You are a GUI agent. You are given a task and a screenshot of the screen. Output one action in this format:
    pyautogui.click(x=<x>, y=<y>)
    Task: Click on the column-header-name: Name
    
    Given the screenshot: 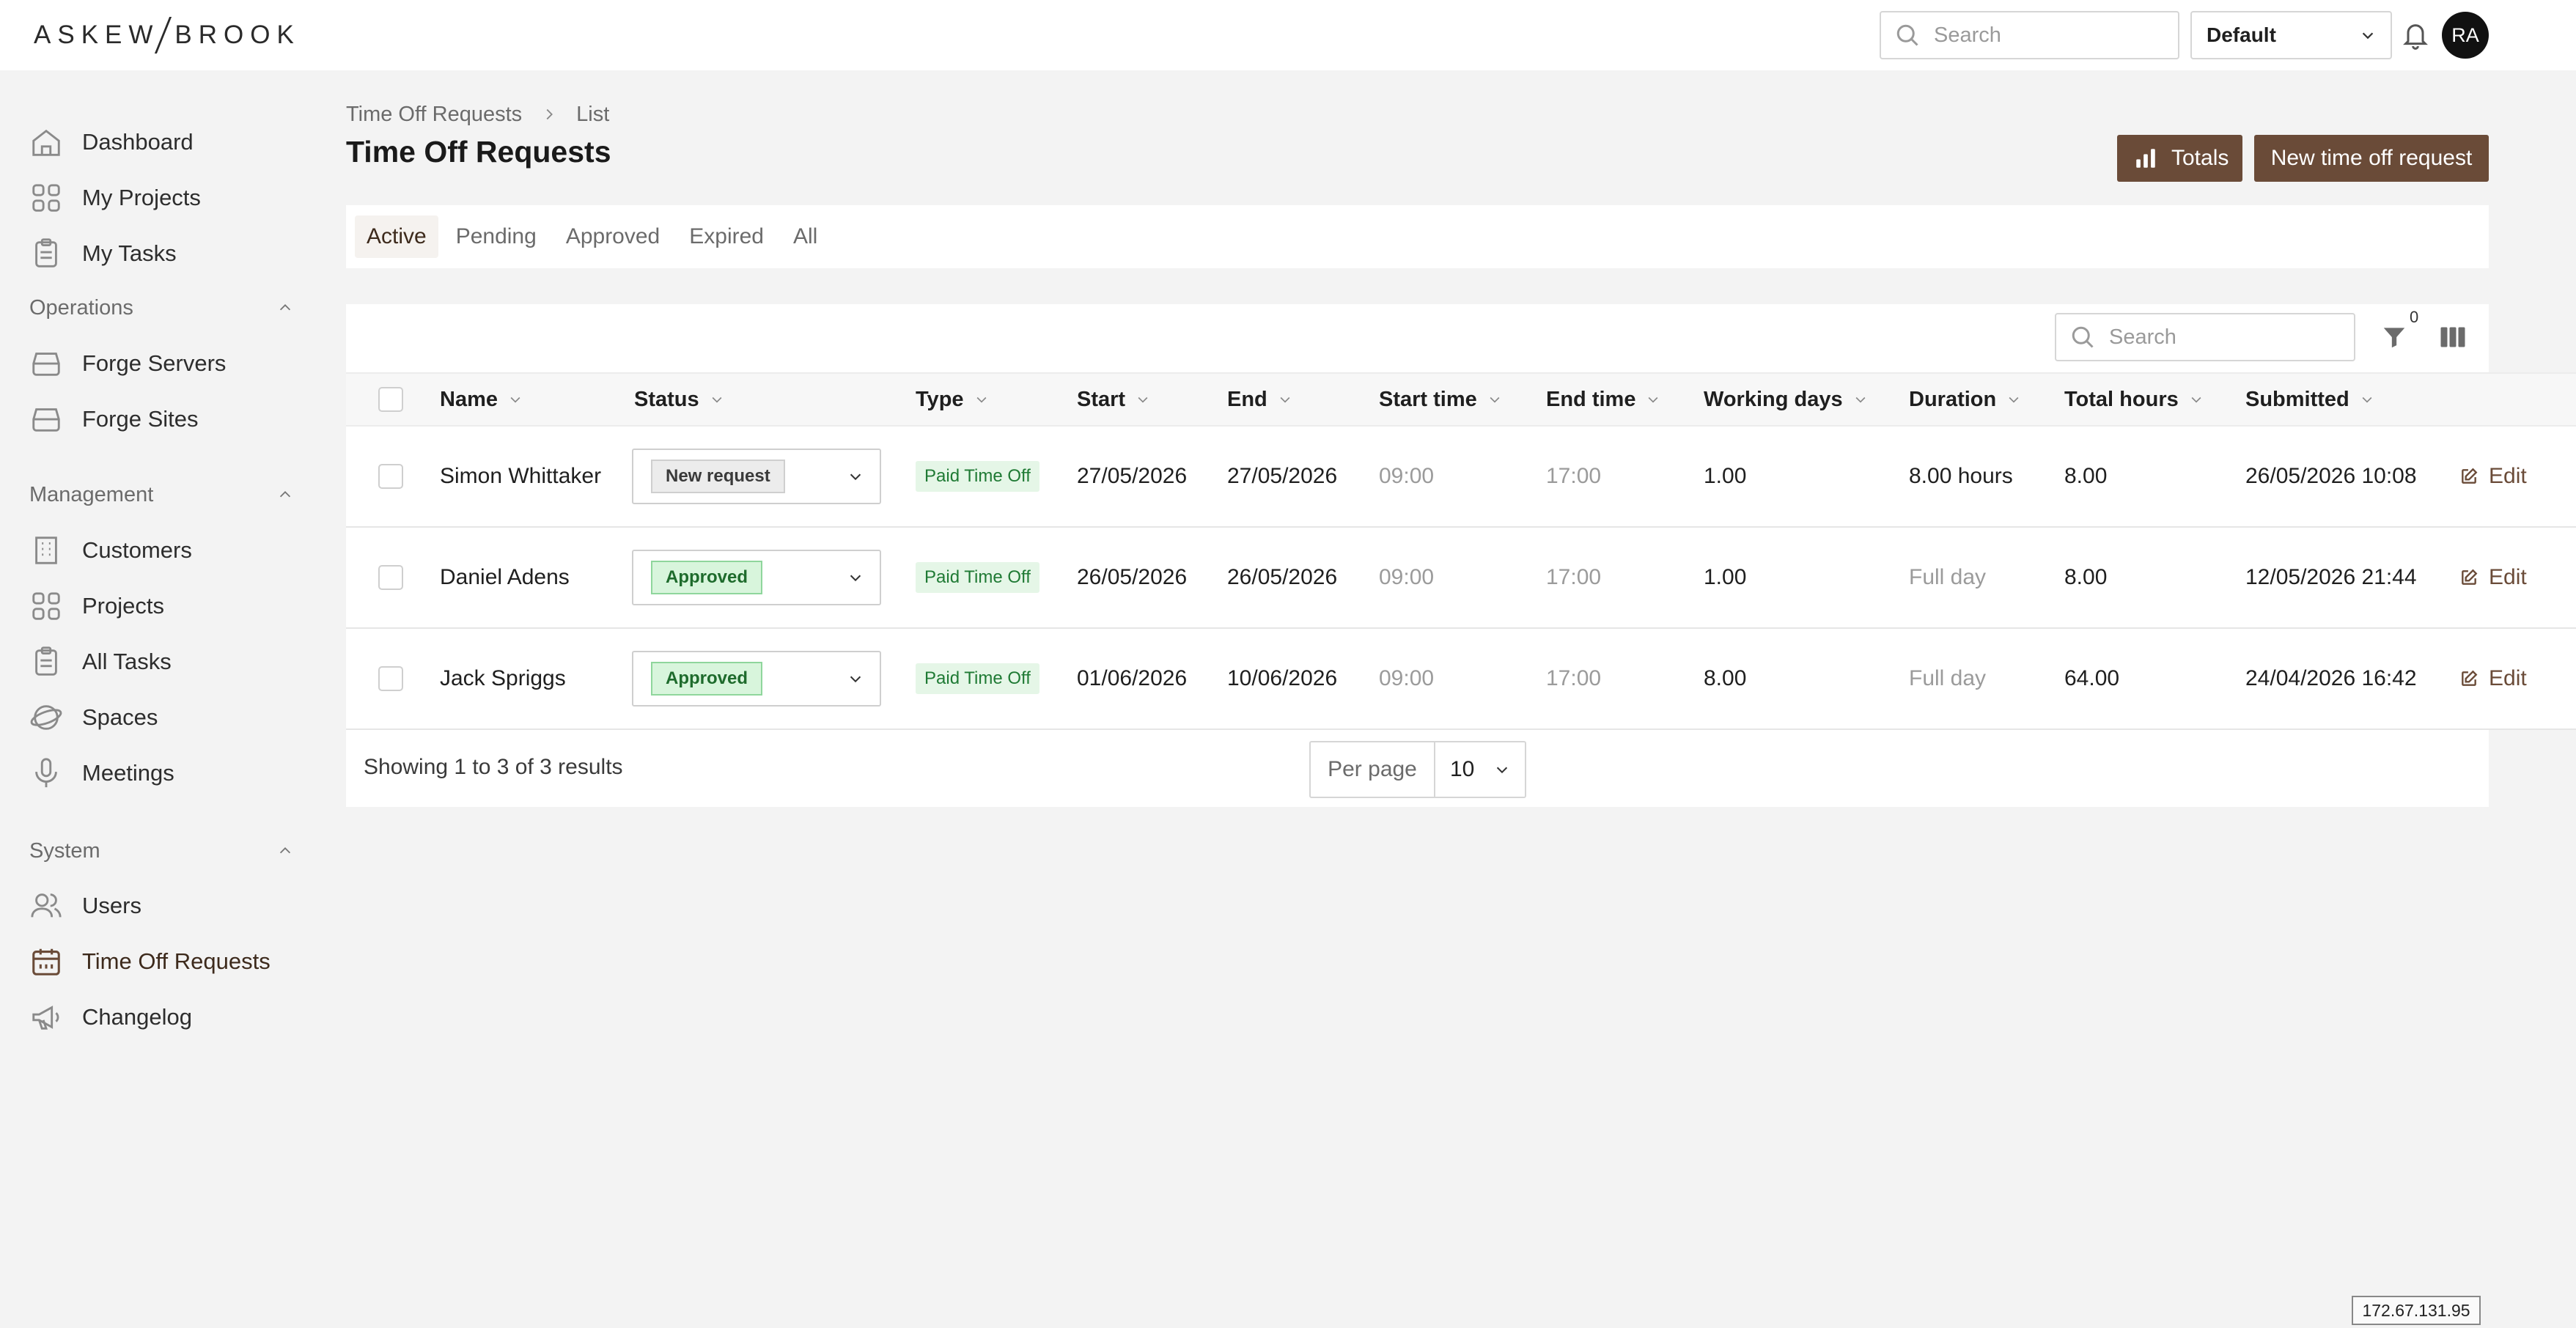 What is the action you would take?
    pyautogui.click(x=481, y=399)
    